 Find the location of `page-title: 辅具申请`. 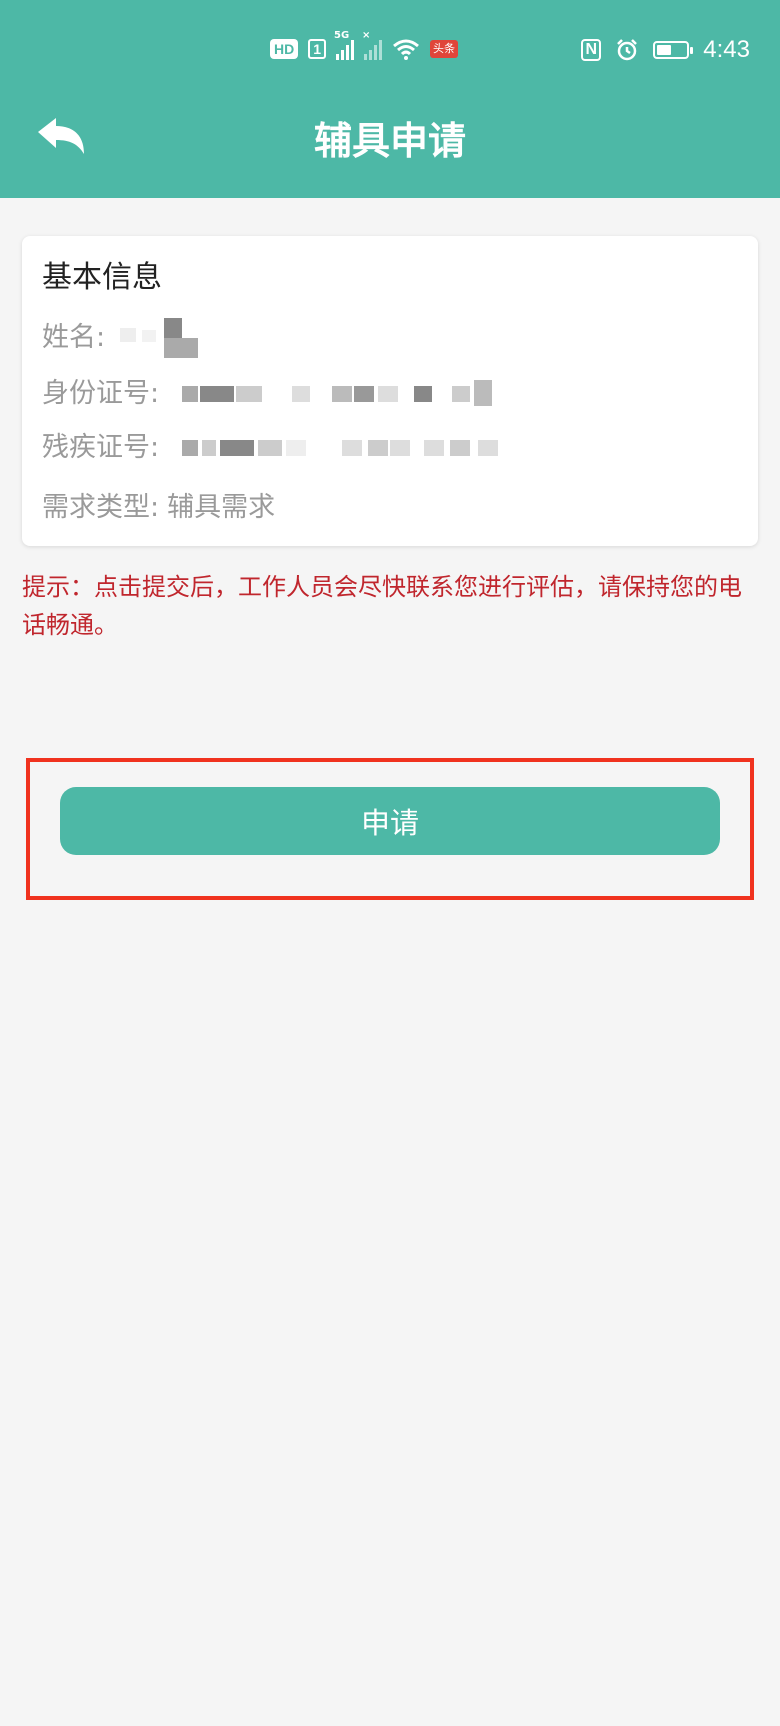

page-title: 辅具申请 is located at coordinates (389, 141).